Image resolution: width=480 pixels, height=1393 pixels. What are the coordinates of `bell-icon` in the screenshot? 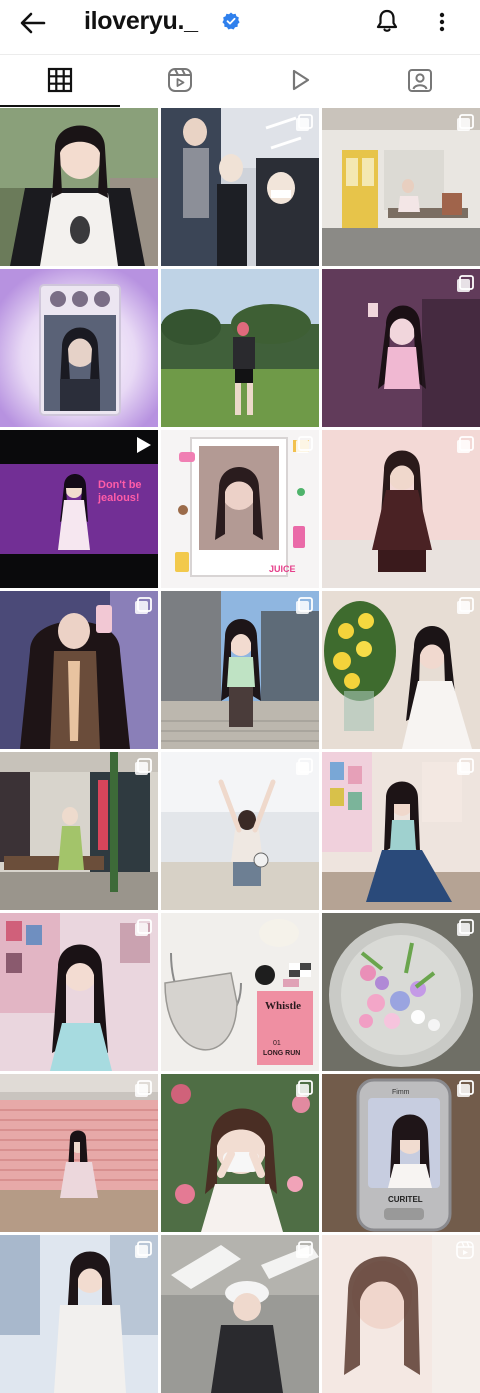 It's located at (387, 21).